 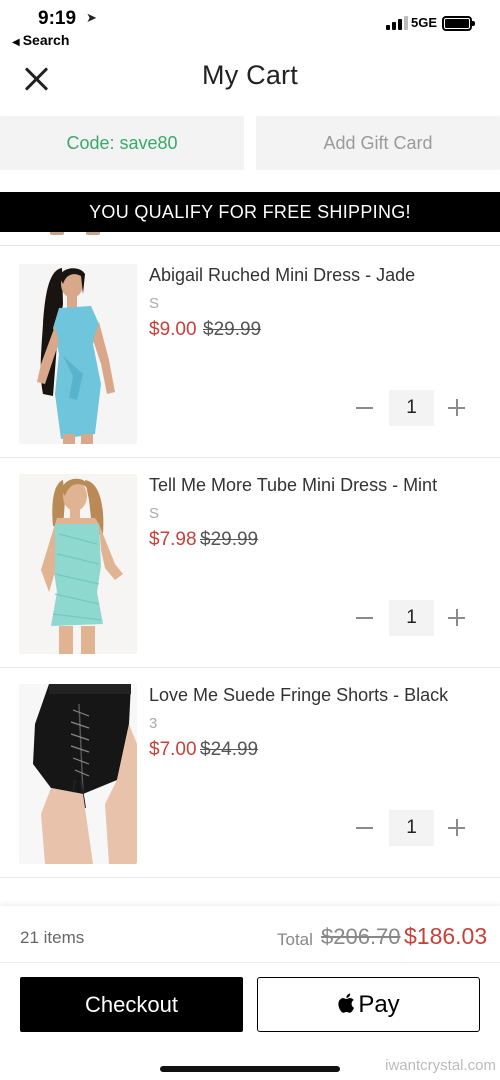 I want to click on apple-pay-button: Pay, so click(x=368, y=1004).